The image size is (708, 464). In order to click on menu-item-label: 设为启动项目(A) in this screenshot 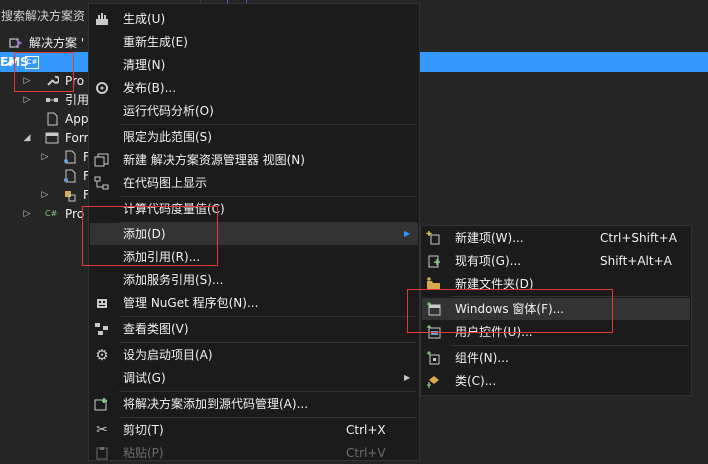, I will do `click(168, 355)`.